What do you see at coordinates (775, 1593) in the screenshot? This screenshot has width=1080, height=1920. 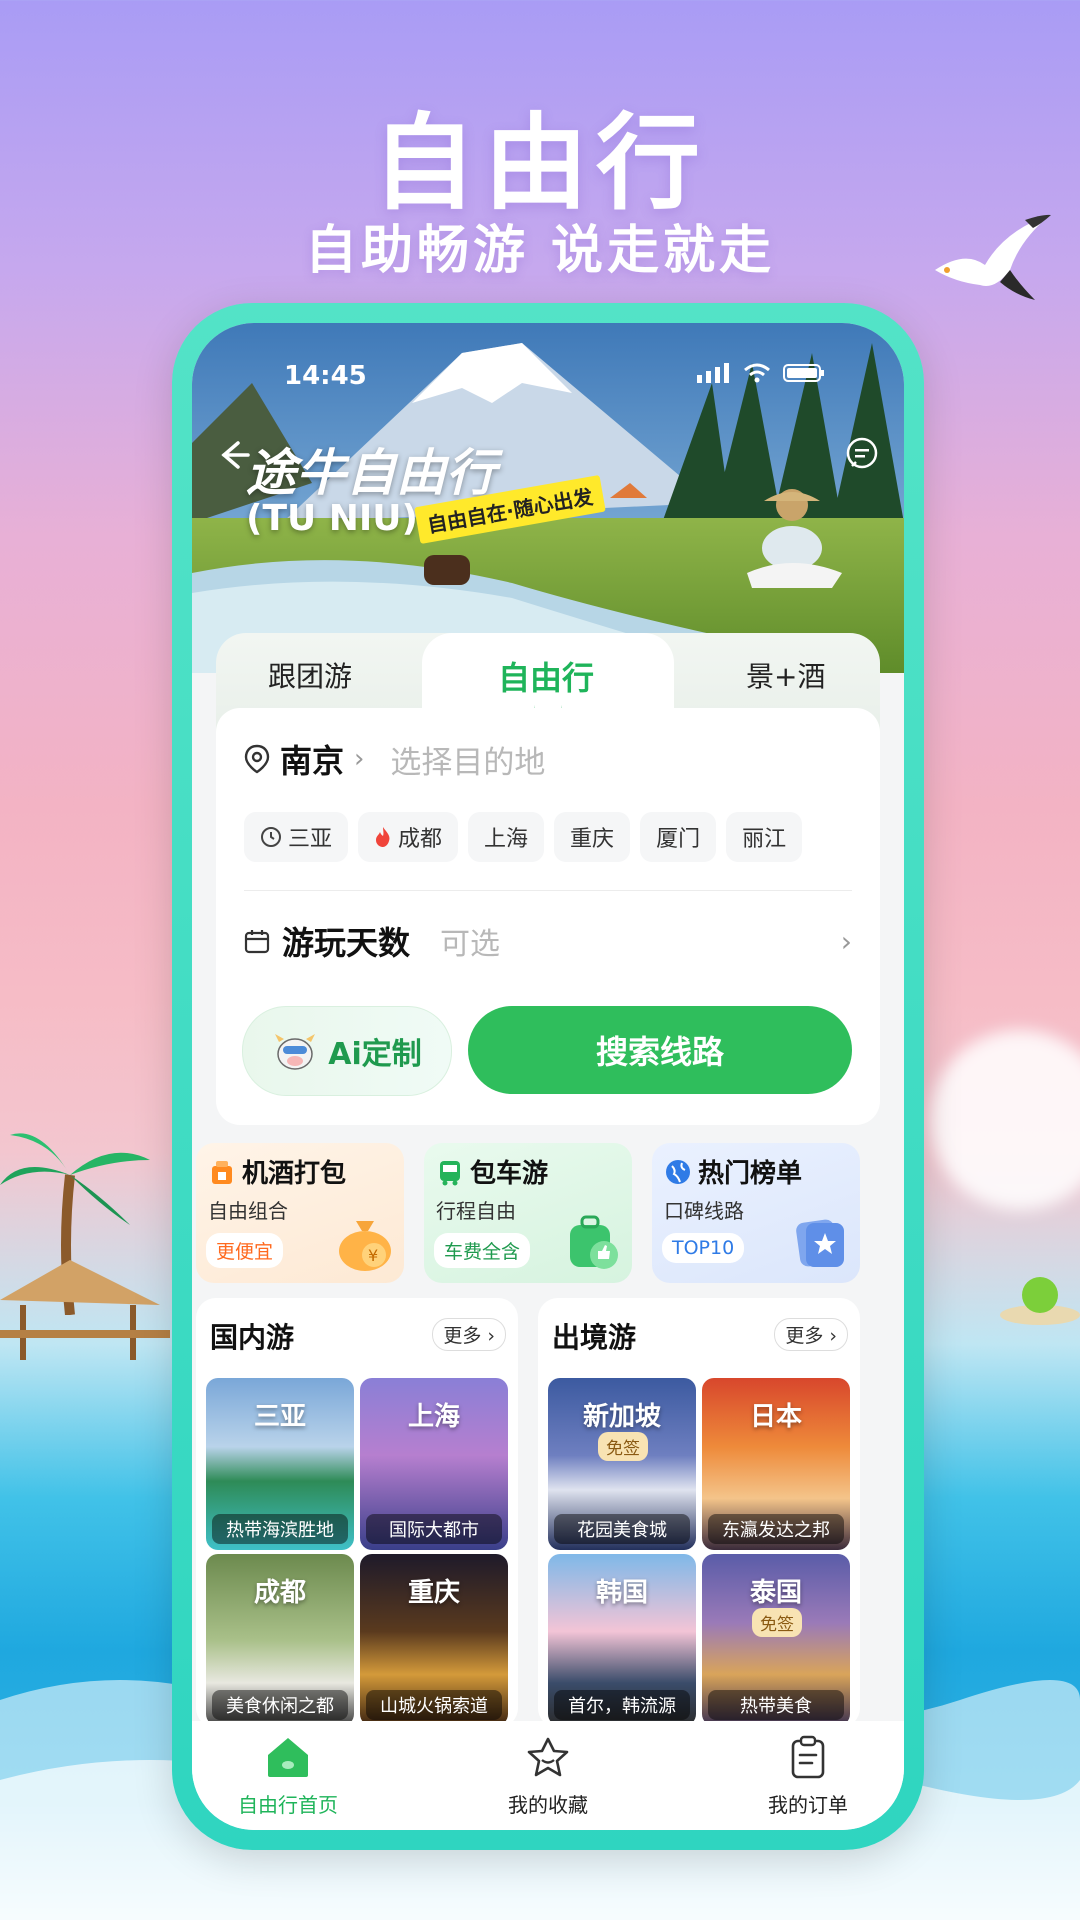 I see `tile-name: 泰国` at bounding box center [775, 1593].